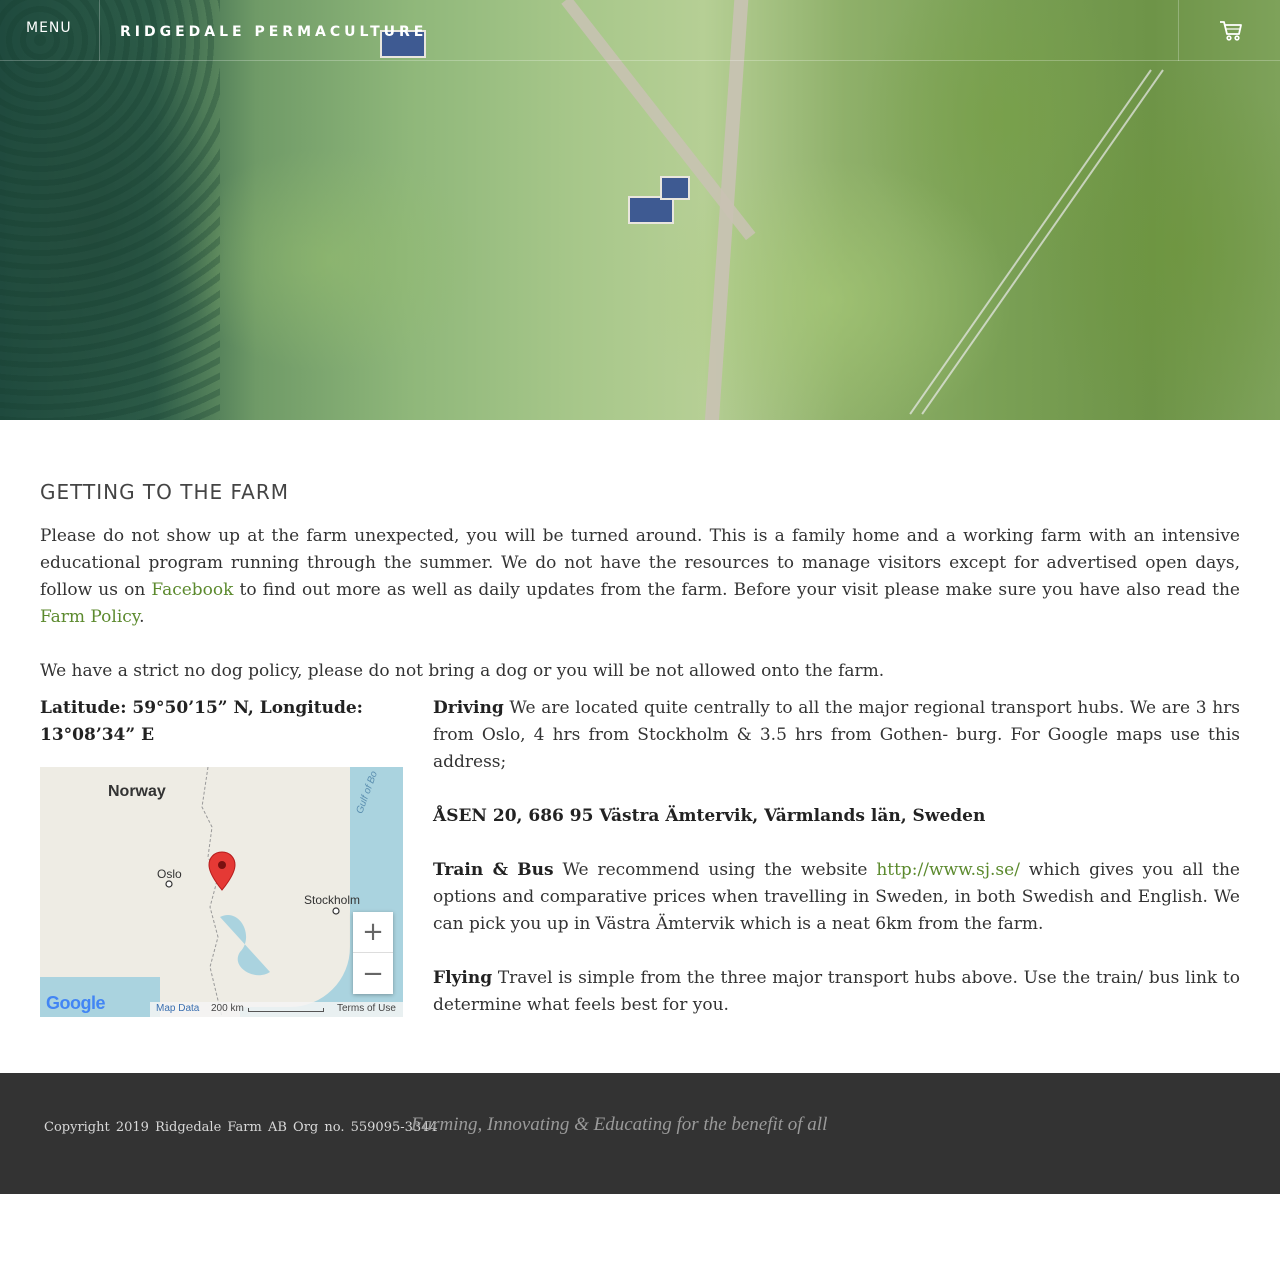 The height and width of the screenshot is (1280, 1280). I want to click on cart-button, so click(1229, 30).